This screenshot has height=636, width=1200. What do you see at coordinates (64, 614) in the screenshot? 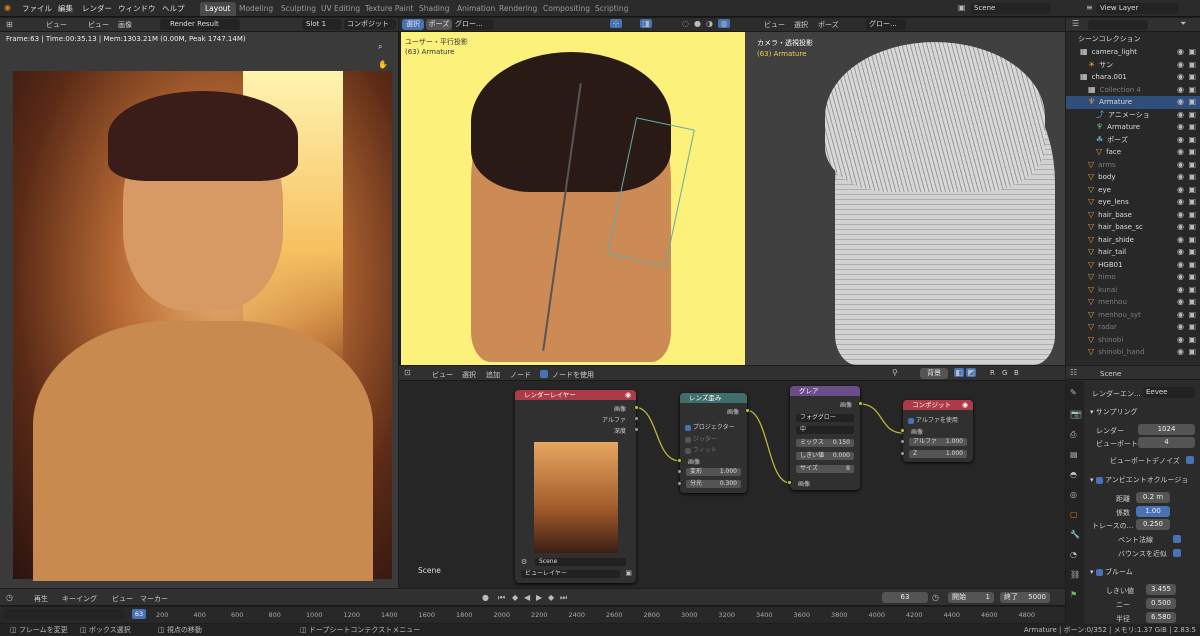
I see `timeline-search` at bounding box center [64, 614].